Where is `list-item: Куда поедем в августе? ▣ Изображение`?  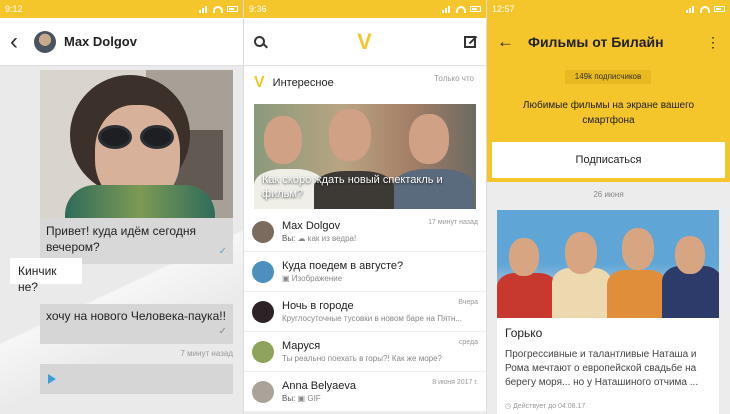
list-item: Куда поедем в августе? ▣ Изображение is located at coordinates (365, 272).